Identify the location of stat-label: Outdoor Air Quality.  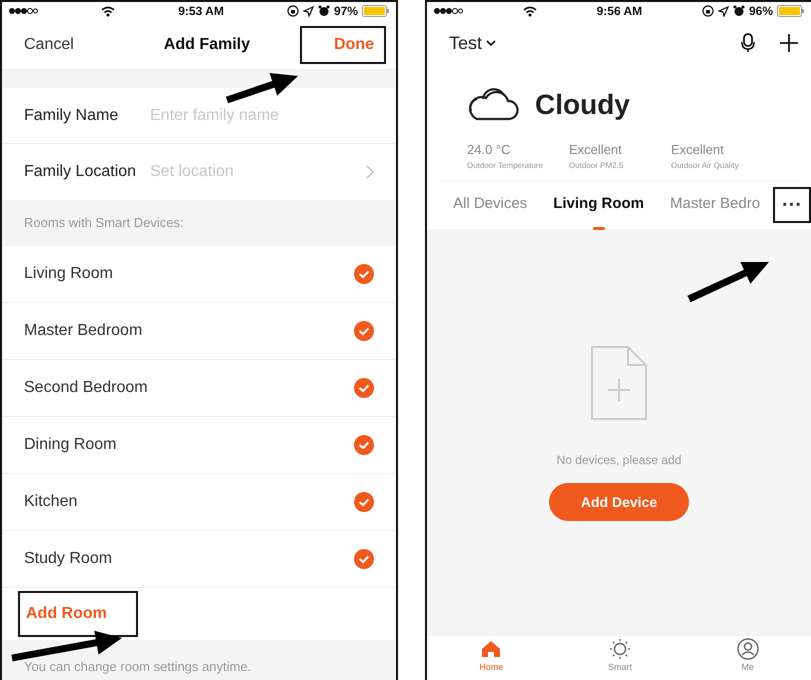
(705, 166).